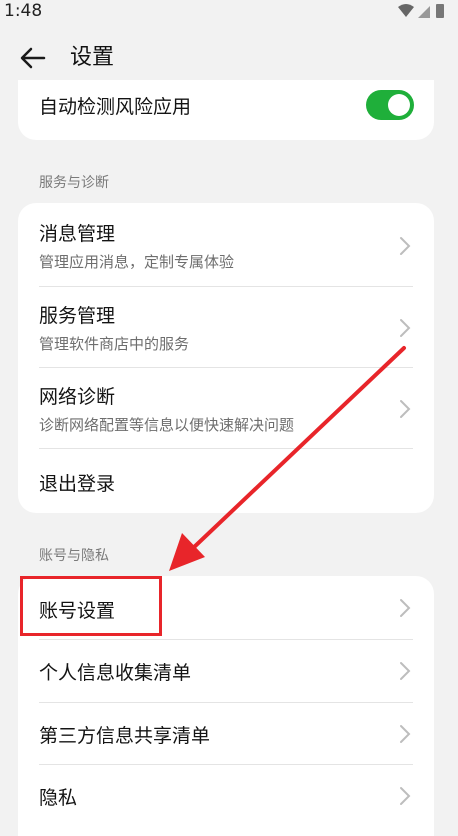 The image size is (458, 836). I want to click on item-title: 个人信息收集清单, so click(115, 673).